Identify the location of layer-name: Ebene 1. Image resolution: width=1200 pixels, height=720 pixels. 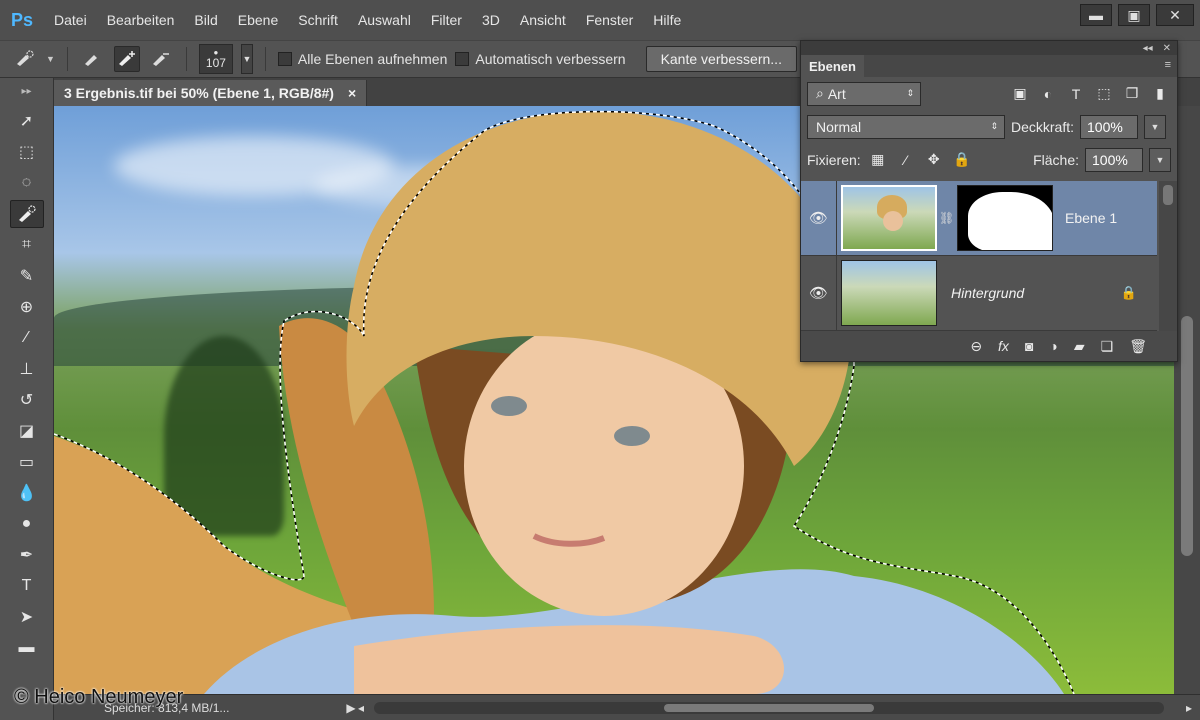
(1091, 218).